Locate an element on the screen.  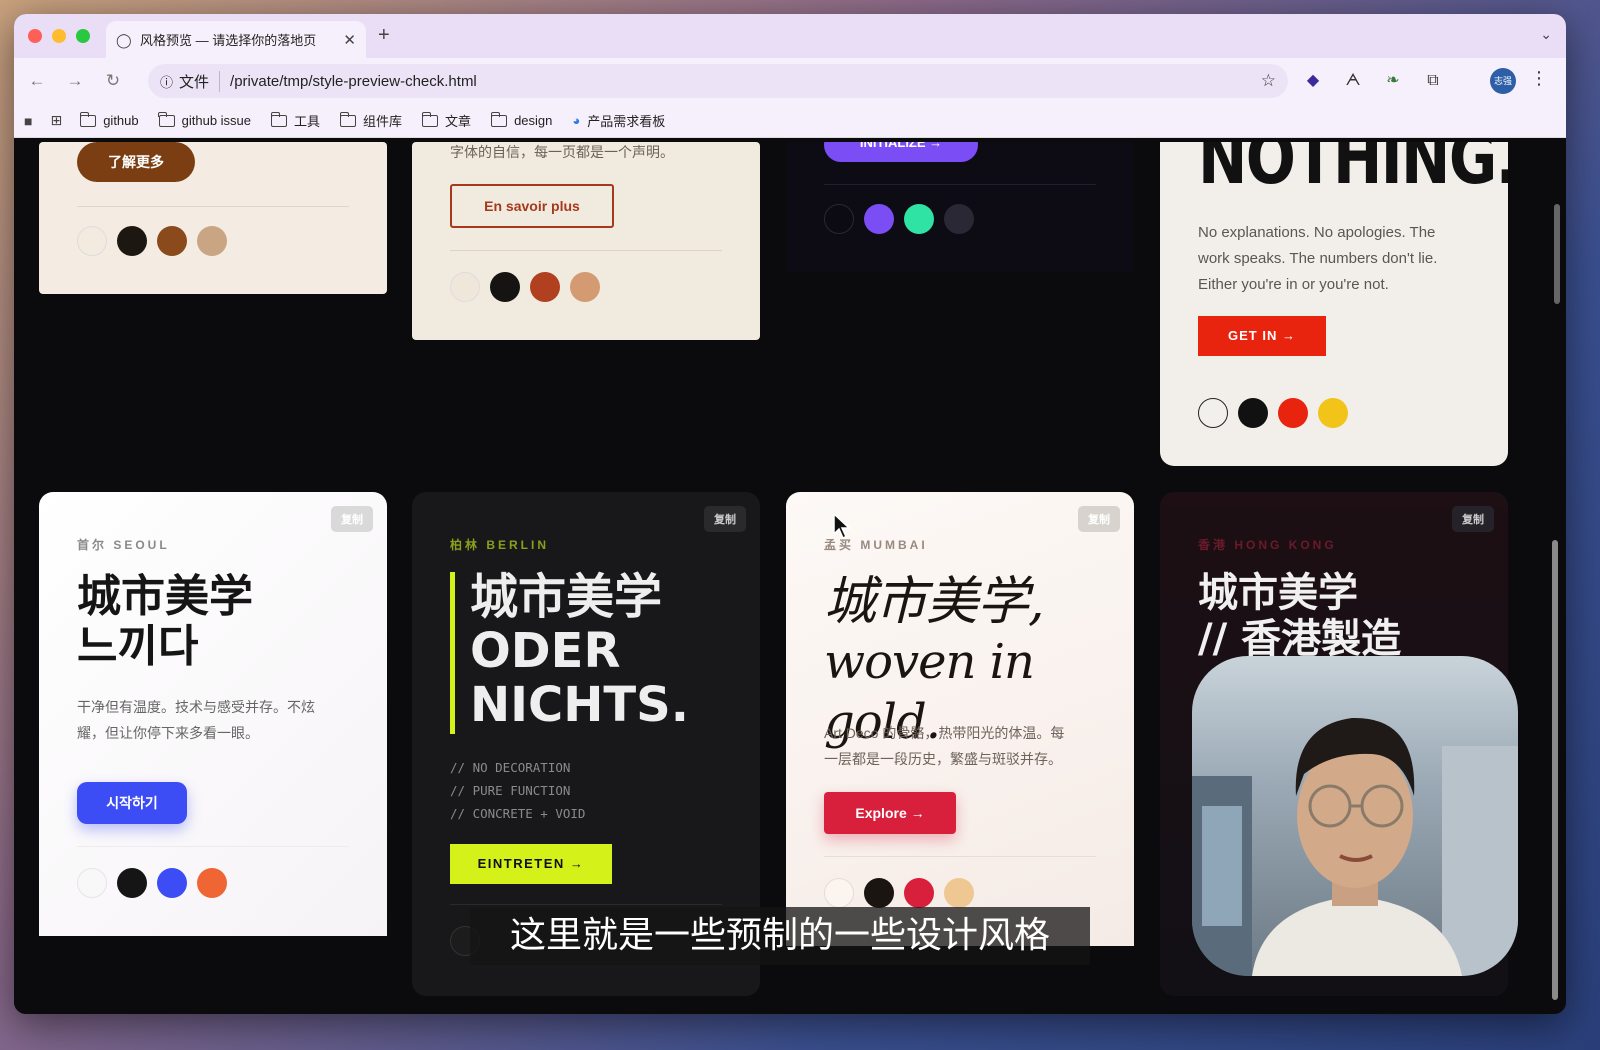
apps-grid-icon: ⊞ is located at coordinates (56, 120).